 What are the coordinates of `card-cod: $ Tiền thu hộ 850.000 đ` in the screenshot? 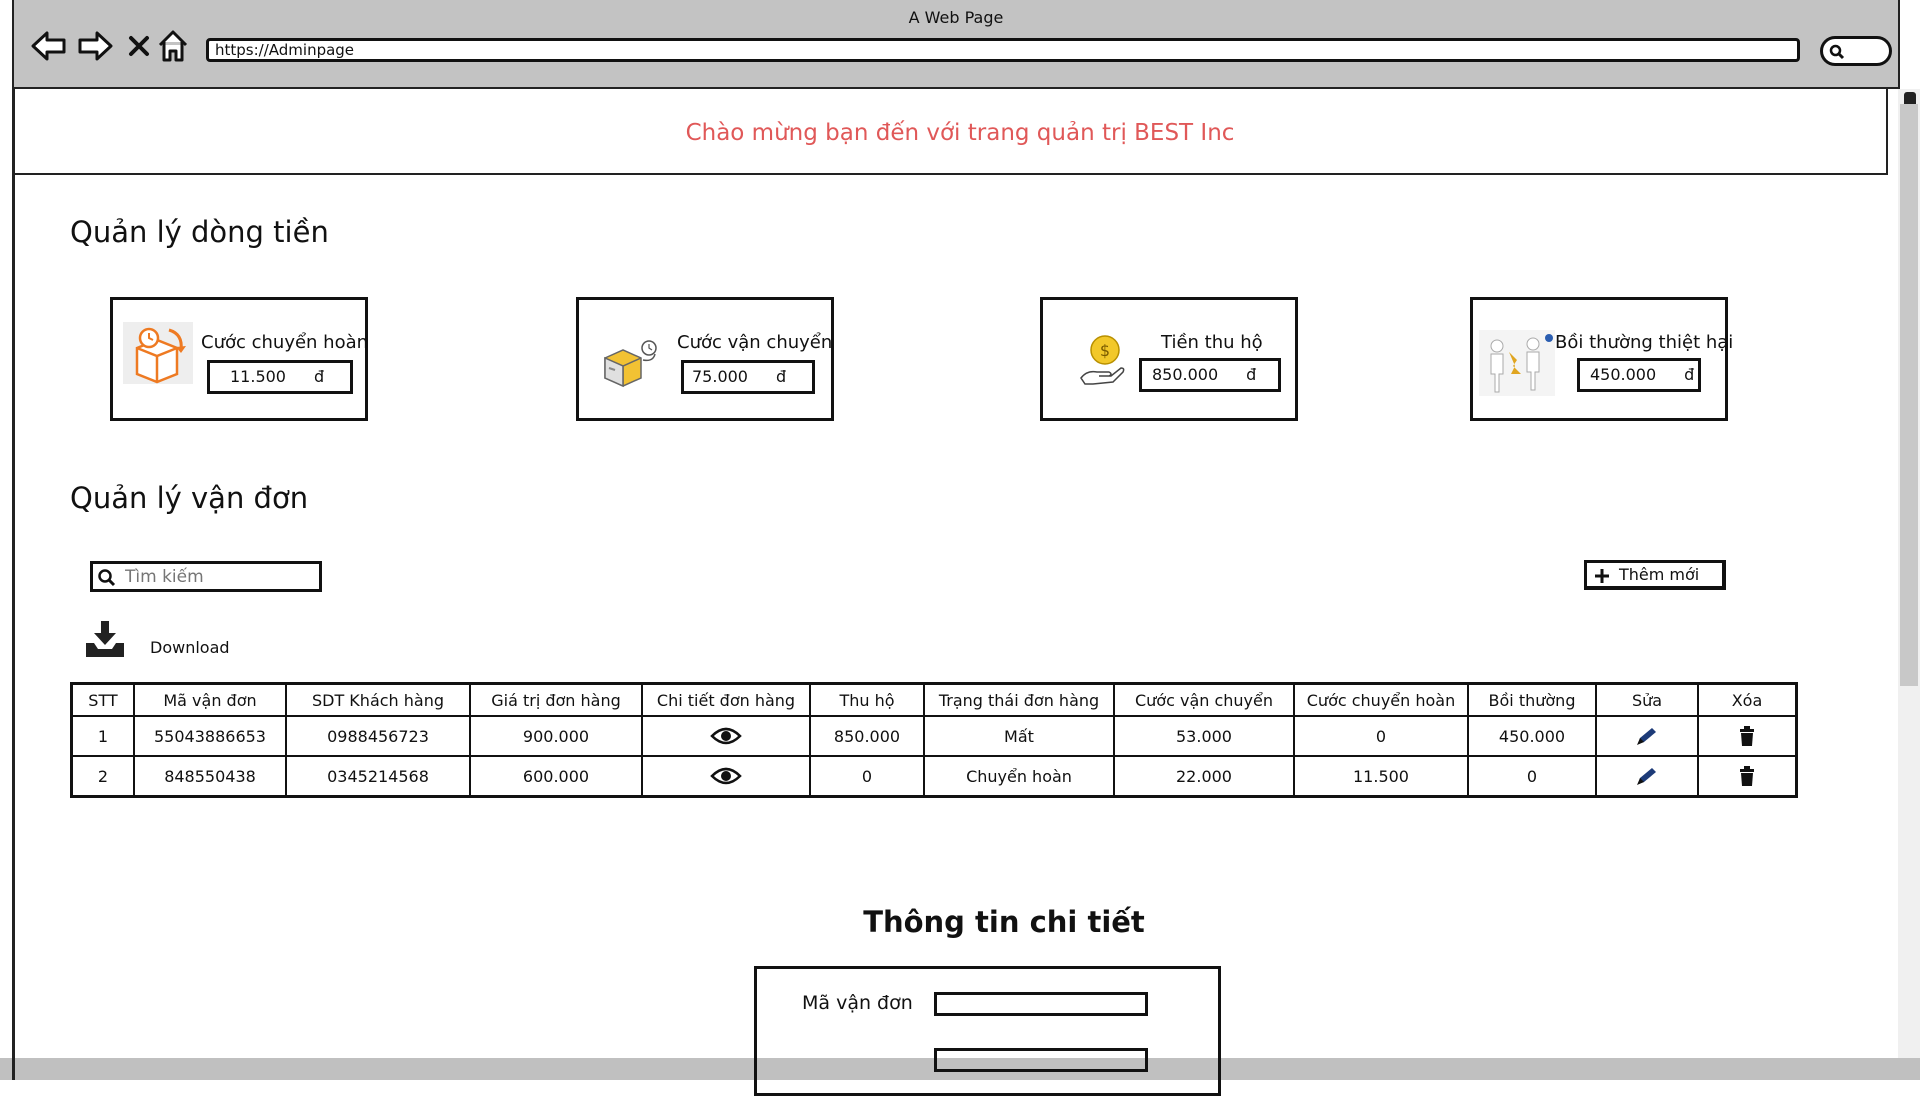 It's located at (1169, 359).